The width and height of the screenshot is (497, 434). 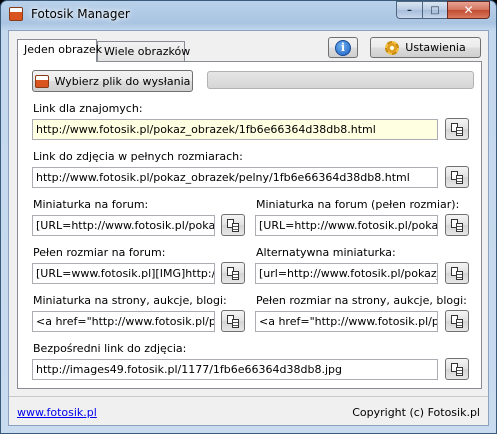 I want to click on copy-forum-full-button, so click(x=233, y=273).